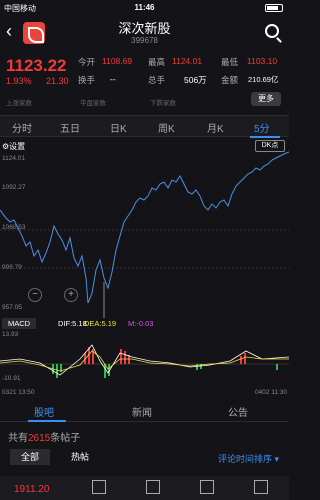 The image size is (320, 500). I want to click on tab-announcements: 公告, so click(238, 411).